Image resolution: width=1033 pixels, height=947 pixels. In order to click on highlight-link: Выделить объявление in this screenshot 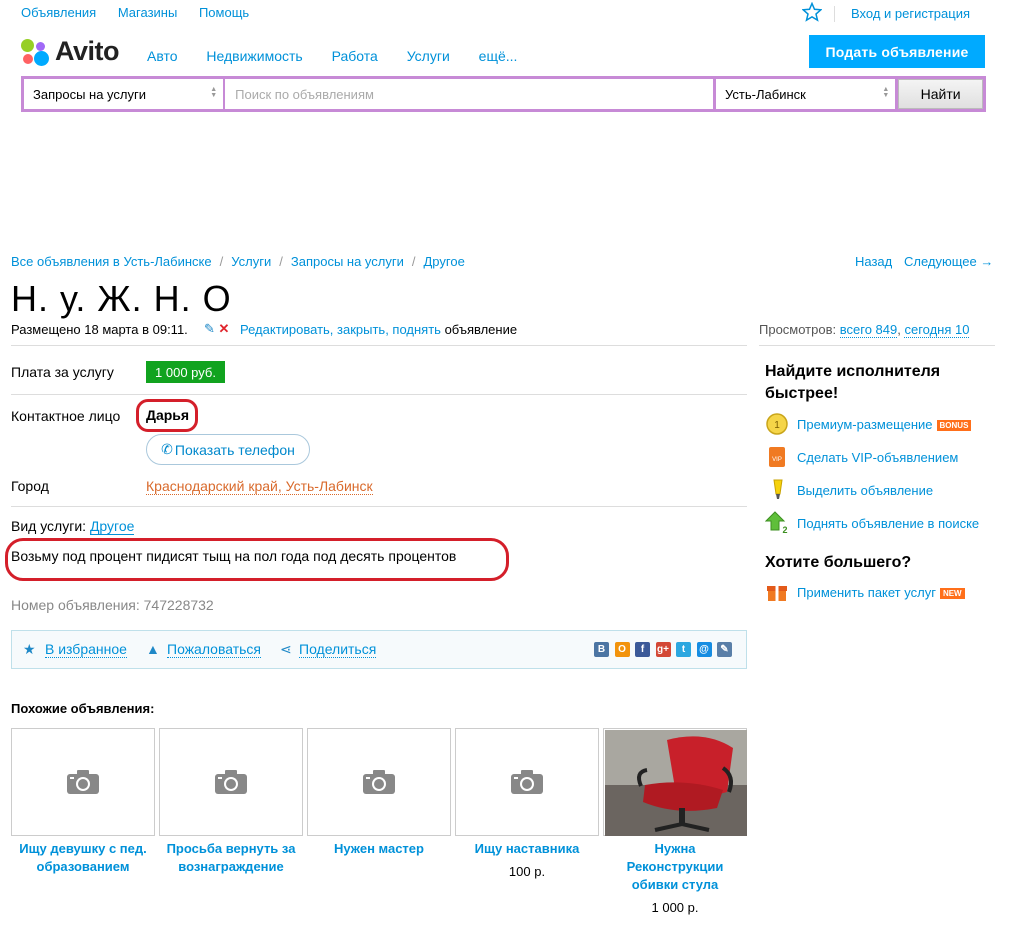, I will do `click(865, 490)`.